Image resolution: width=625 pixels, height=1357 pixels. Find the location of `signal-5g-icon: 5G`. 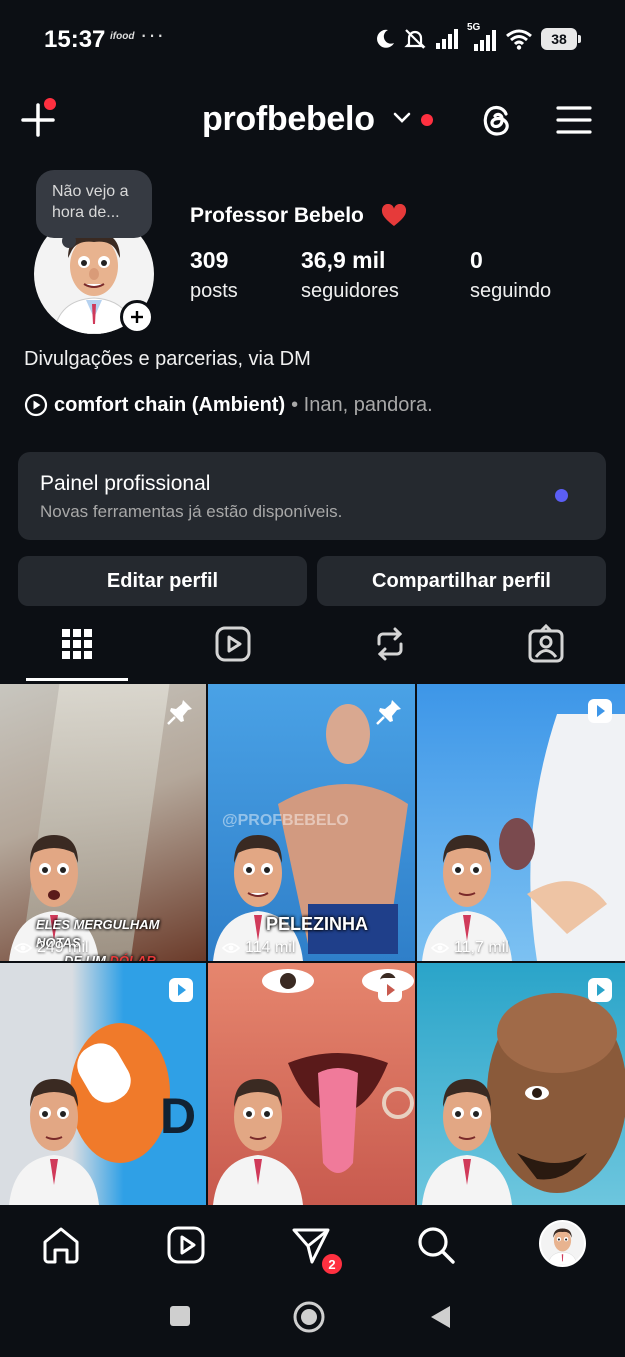

signal-5g-icon: 5G is located at coordinates (482, 37).